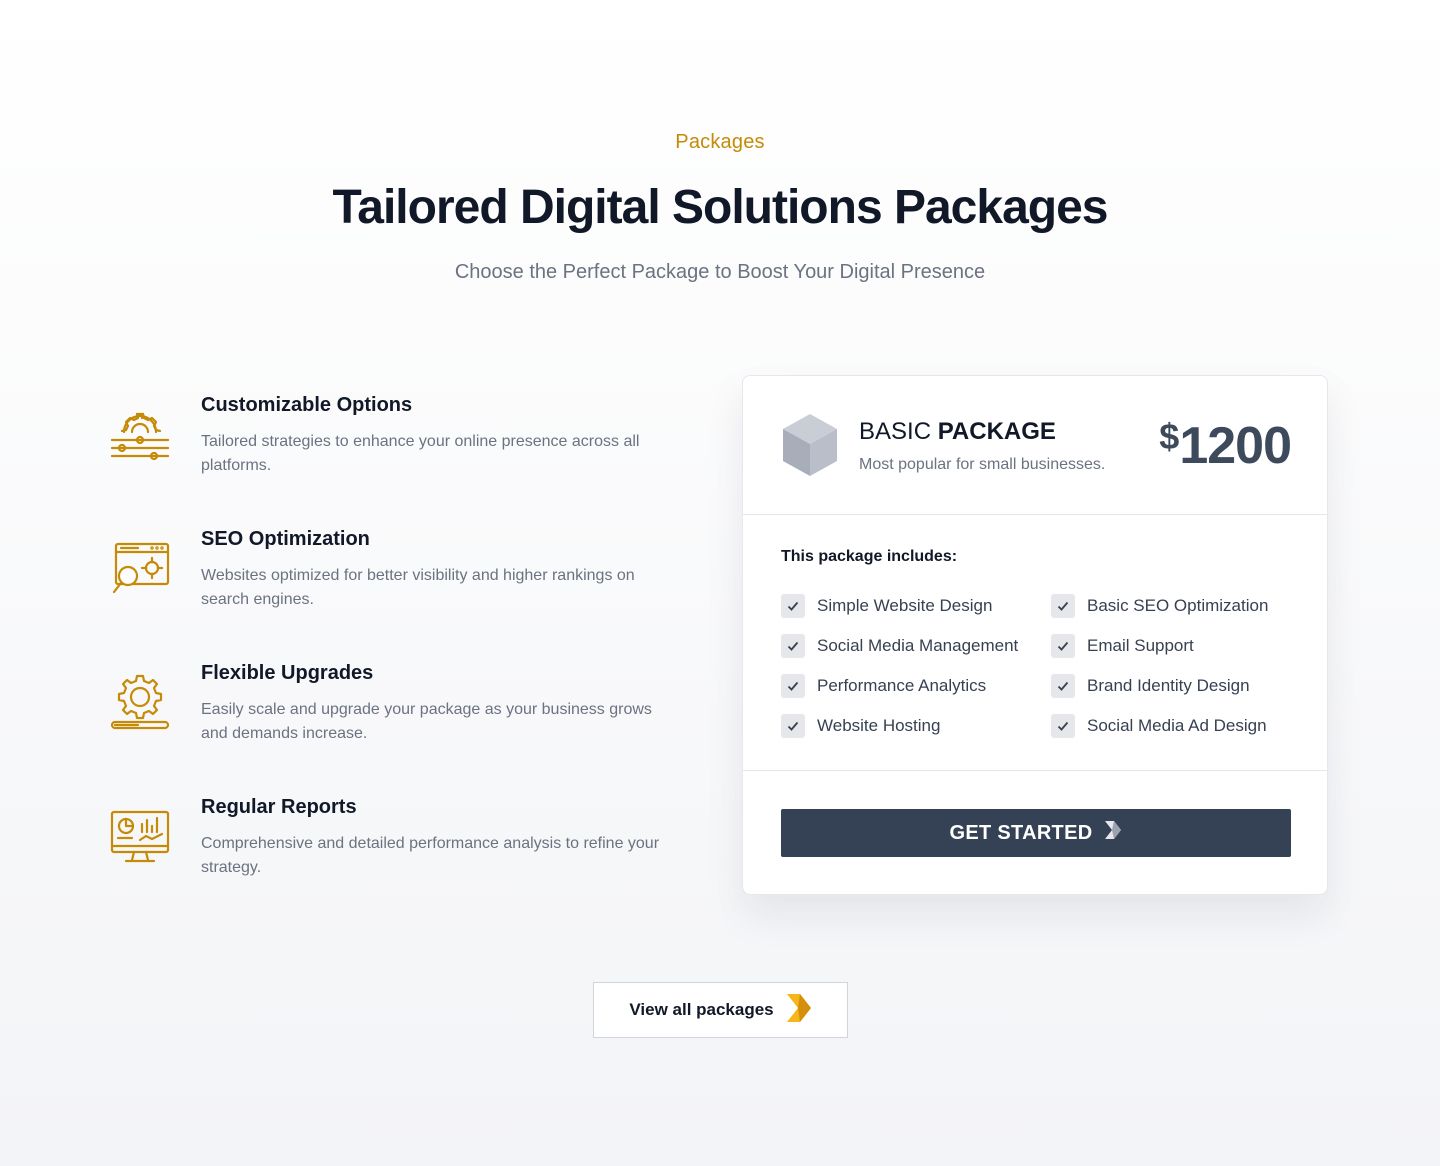 The height and width of the screenshot is (1166, 1440). Describe the element at coordinates (140, 568) in the screenshot. I see `seo-browser-icon` at that location.